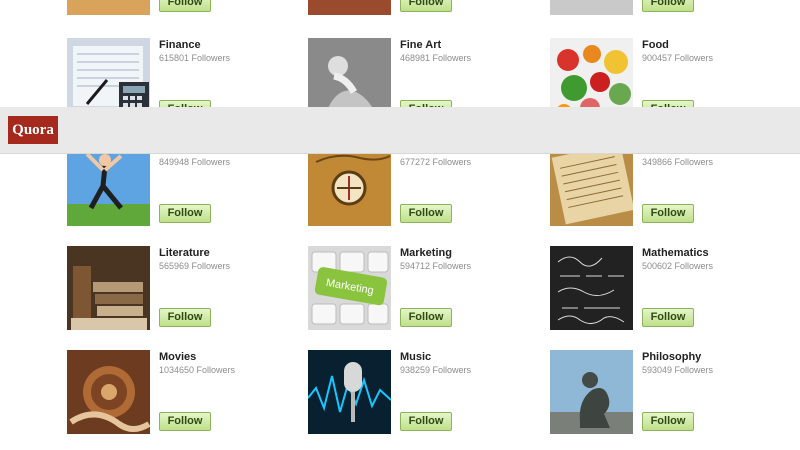 The image size is (800, 450). I want to click on follower-count: 677272 Followers, so click(436, 162).